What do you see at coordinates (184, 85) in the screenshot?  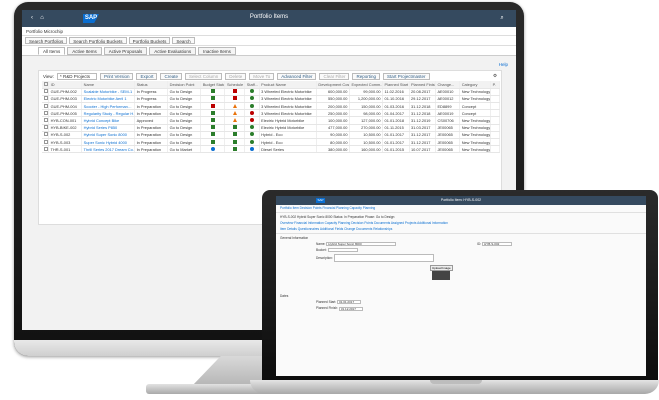 I see `column-header: Decision Point` at bounding box center [184, 85].